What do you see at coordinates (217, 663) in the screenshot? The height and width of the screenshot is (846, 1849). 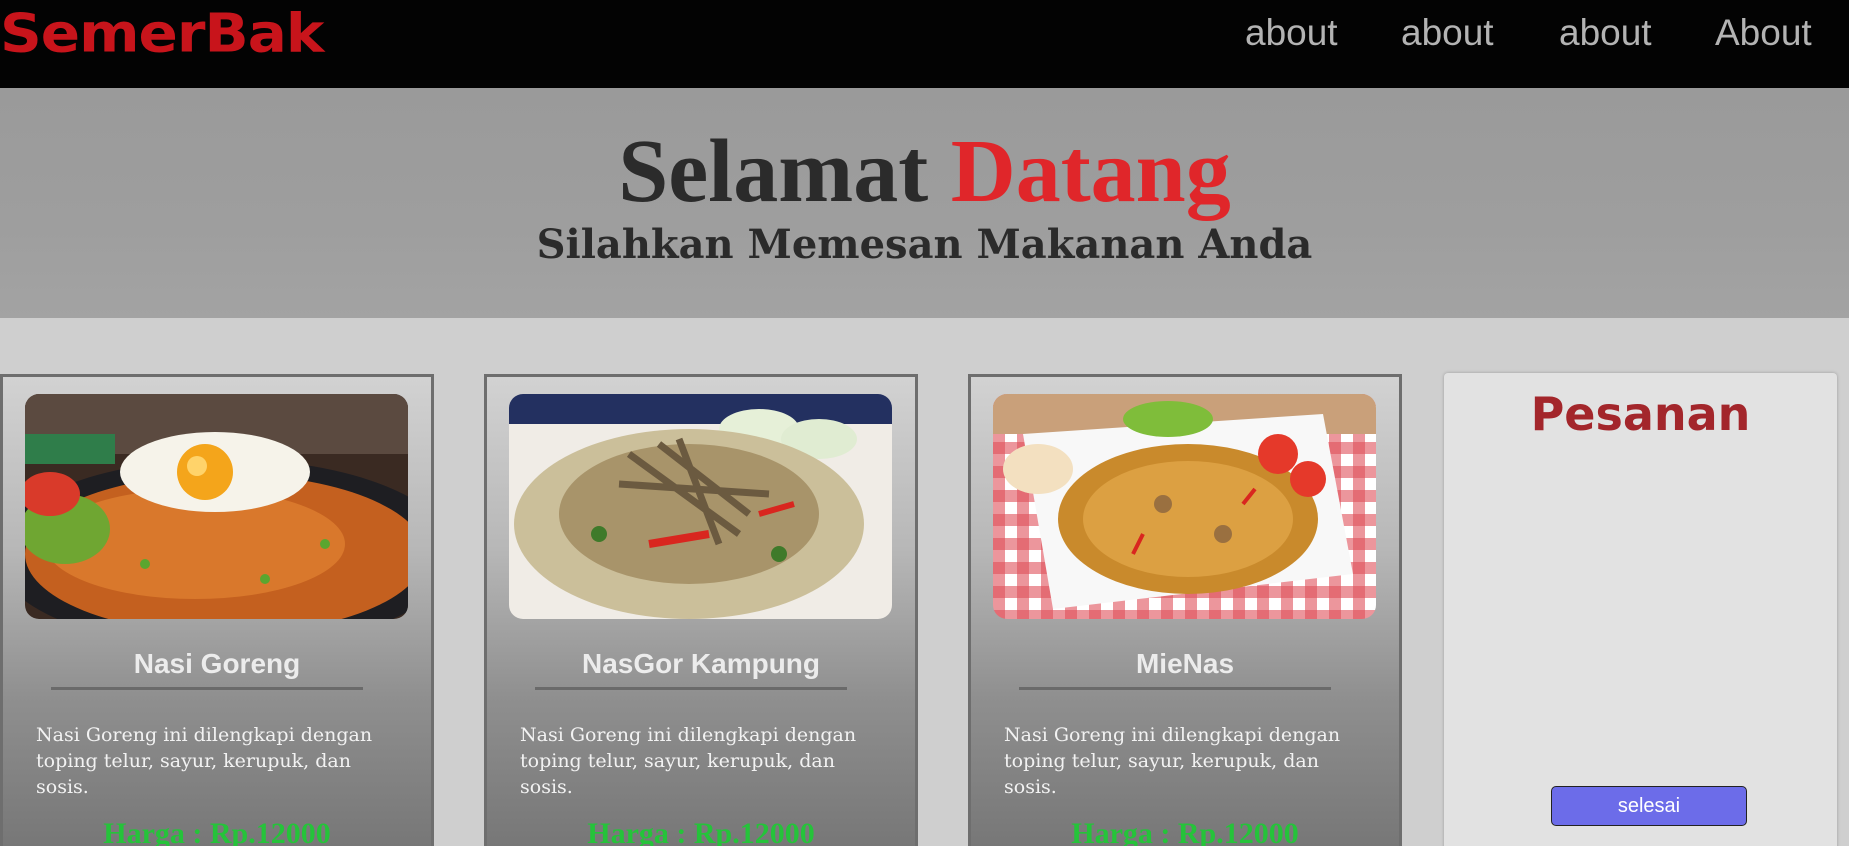 I see `menu-item-name: Nasi Goreng` at bounding box center [217, 663].